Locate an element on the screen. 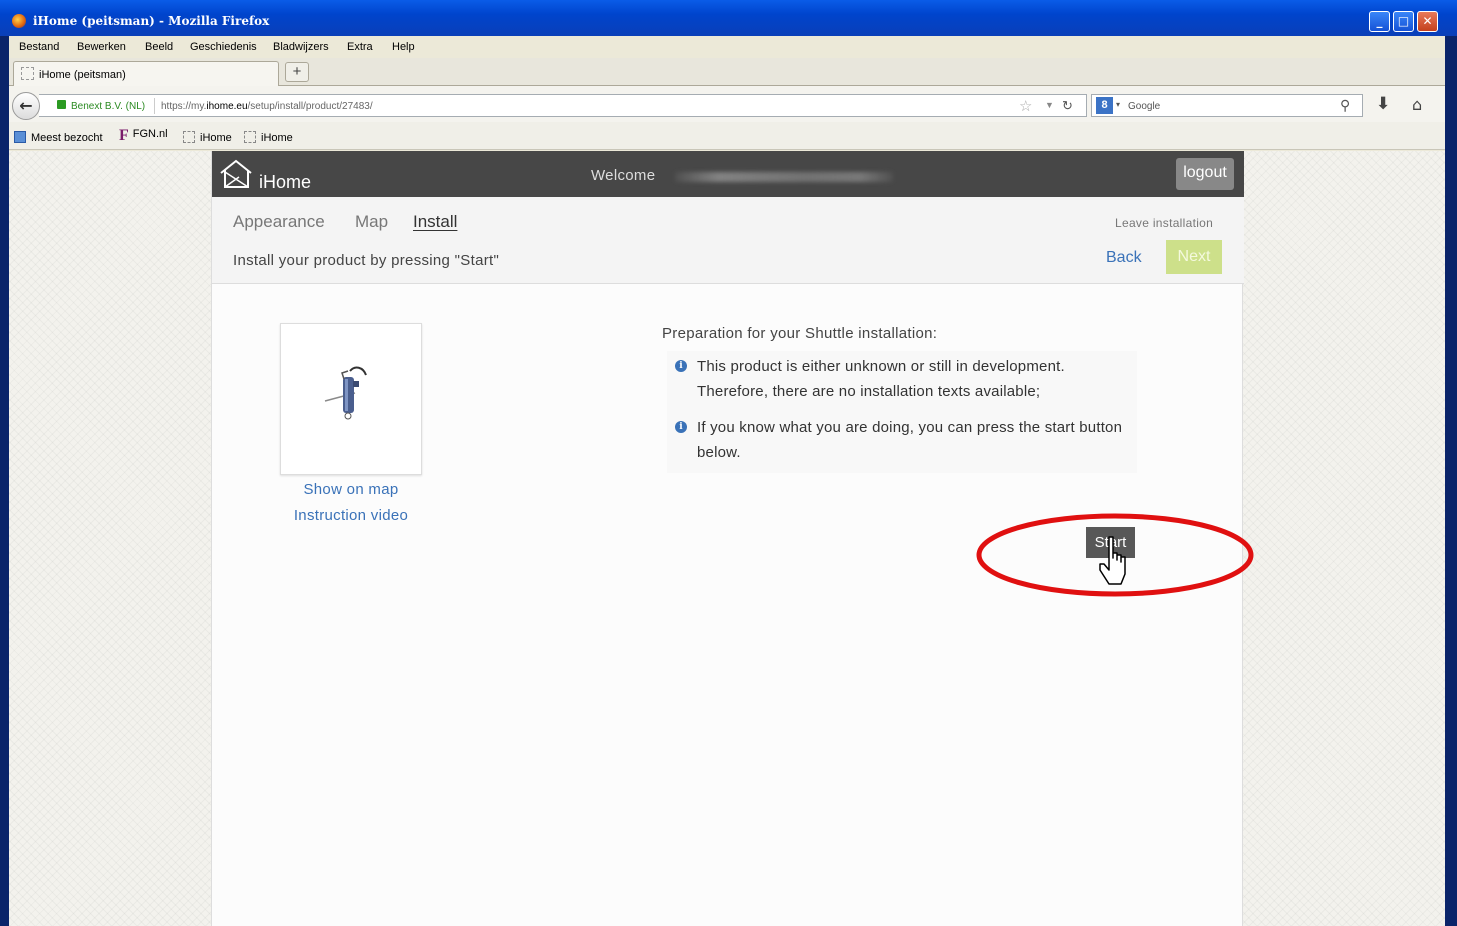 This screenshot has height=926, width=1457. menu-extra: Extra is located at coordinates (360, 47).